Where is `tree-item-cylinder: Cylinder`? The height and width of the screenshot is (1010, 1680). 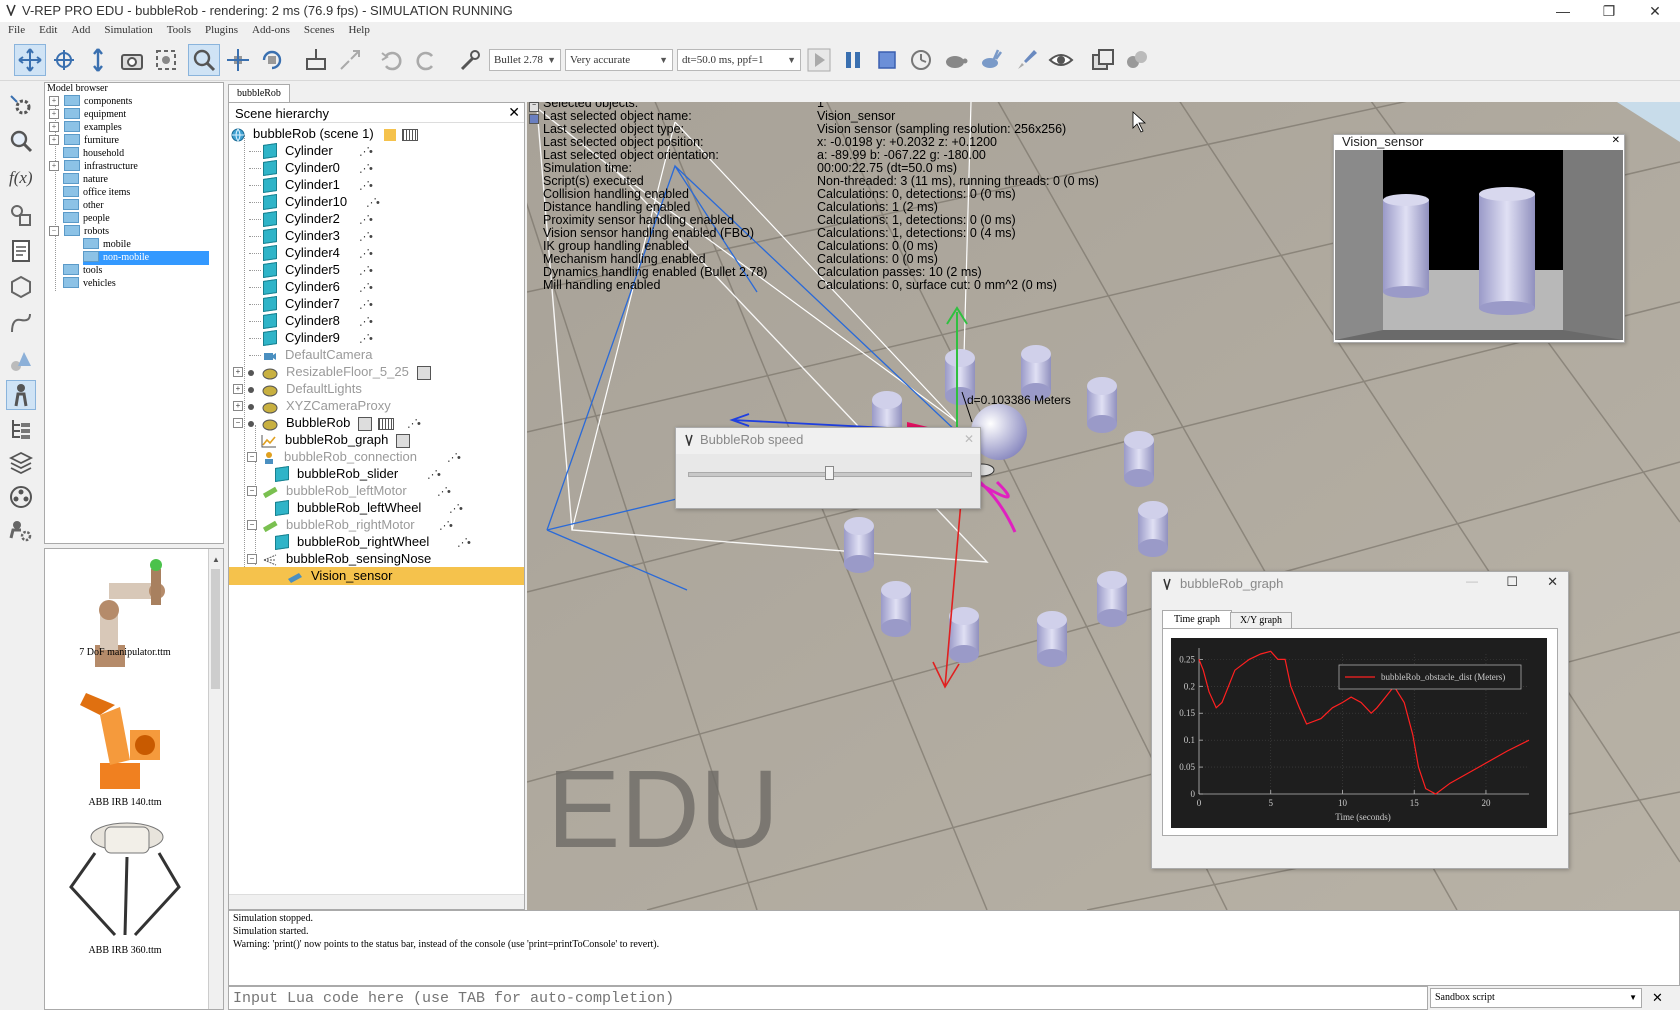 tree-item-cylinder: Cylinder is located at coordinates (291, 151).